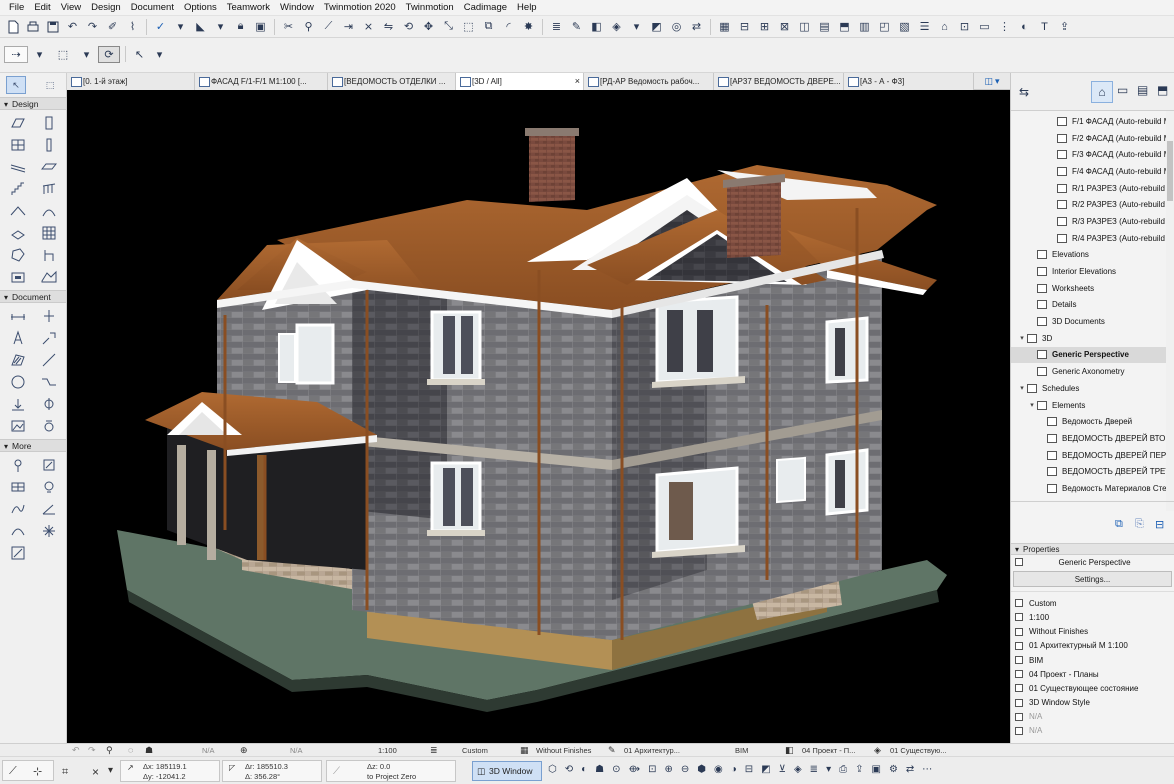 Image resolution: width=1174 pixels, height=784 pixels. Describe the element at coordinates (49, 509) in the screenshot. I see `angle-dimension-icon` at that location.